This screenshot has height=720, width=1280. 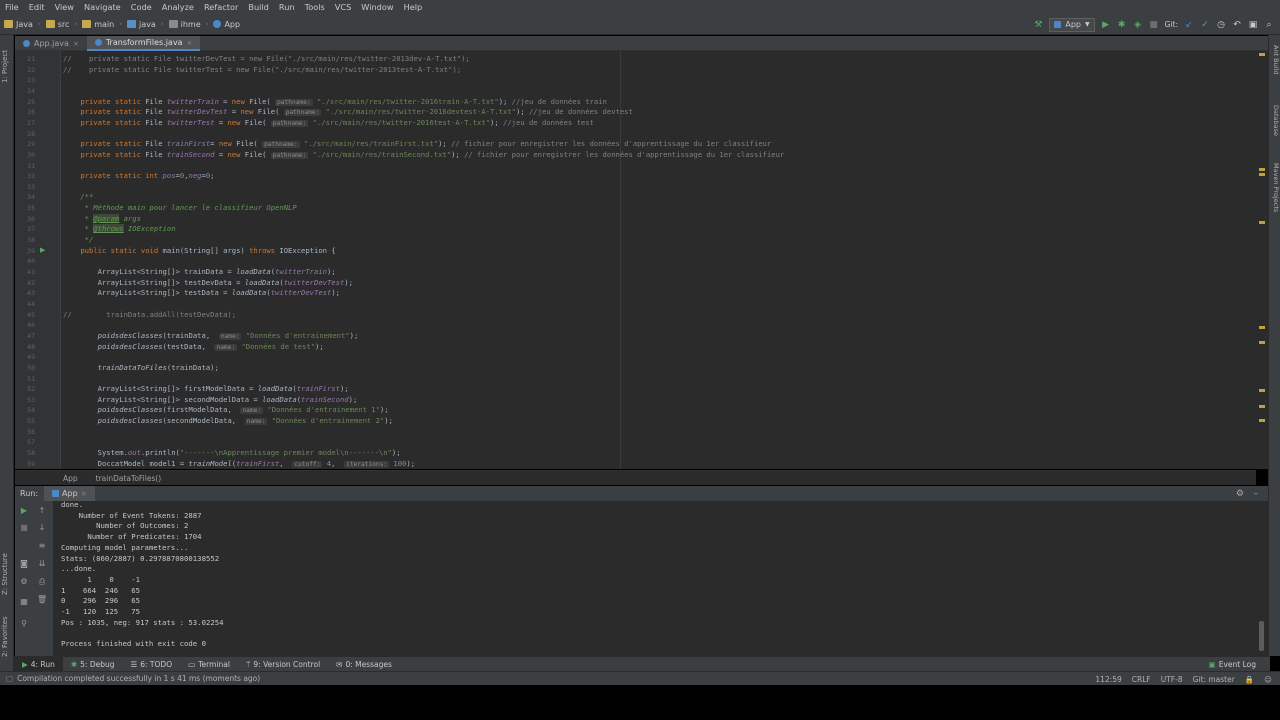 I want to click on menu-file: File, so click(x=12, y=7).